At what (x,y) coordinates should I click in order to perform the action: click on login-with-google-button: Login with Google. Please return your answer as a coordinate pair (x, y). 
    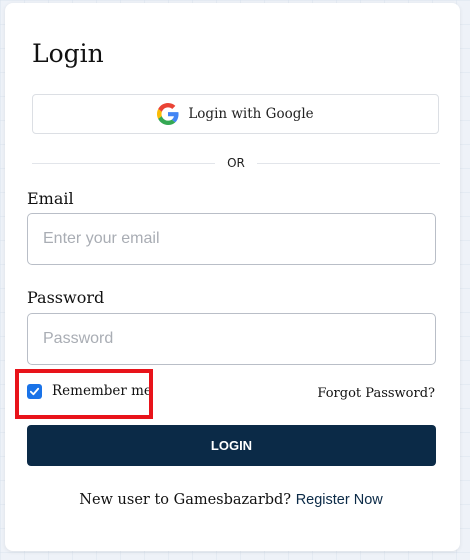
    Looking at the image, I should click on (235, 114).